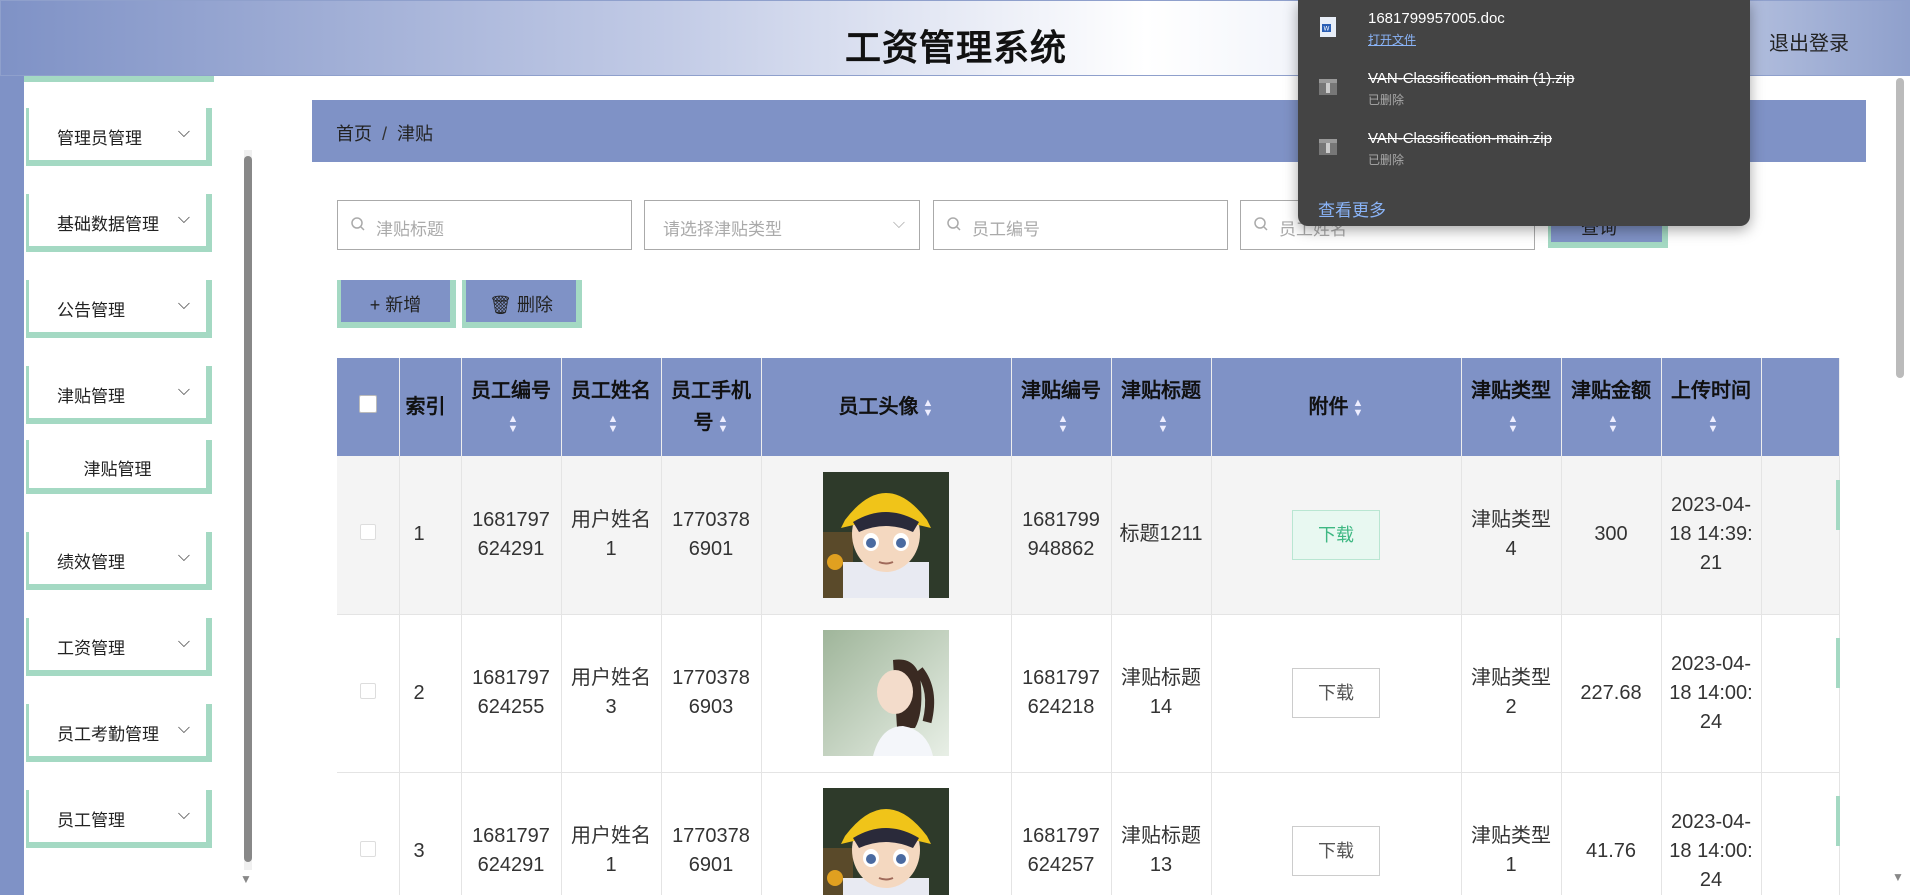  Describe the element at coordinates (1336, 407) in the screenshot. I see `column-header-attachment: 附件 ▲ ▼` at that location.